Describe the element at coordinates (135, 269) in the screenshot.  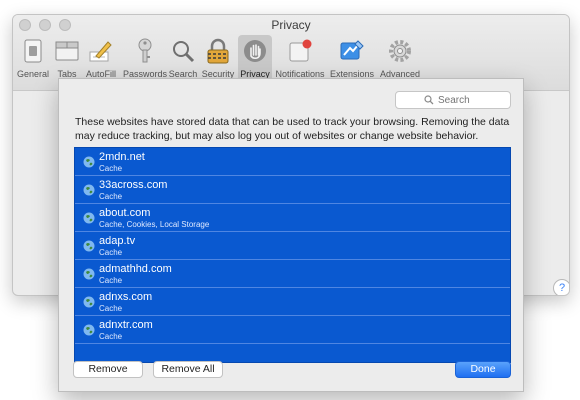
I see `site-name: admathhd.com` at that location.